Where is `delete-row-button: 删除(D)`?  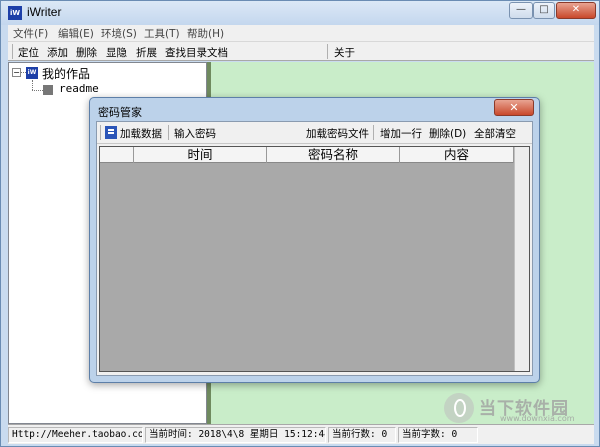
delete-row-button: 删除(D) is located at coordinates (447, 133).